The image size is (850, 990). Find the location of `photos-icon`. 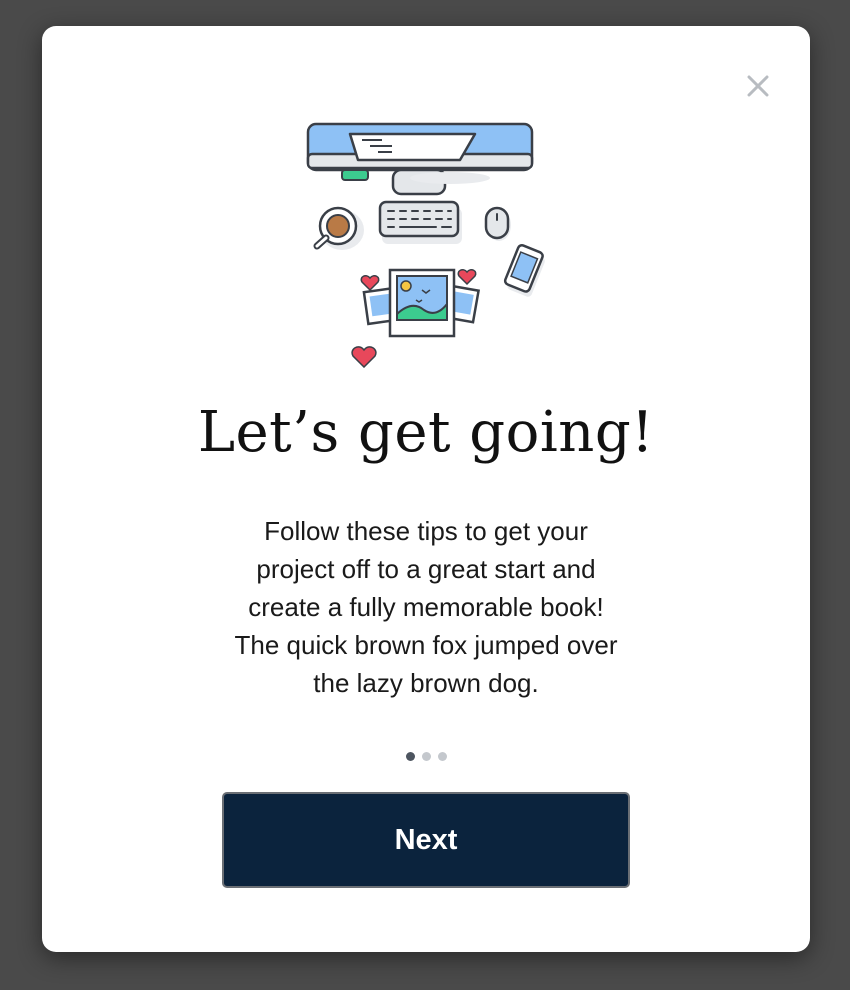

photos-icon is located at coordinates (421, 303).